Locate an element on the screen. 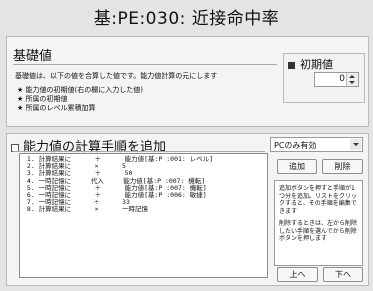 This screenshot has height=291, width=373. move-up-button: 上へ is located at coordinates (297, 274).